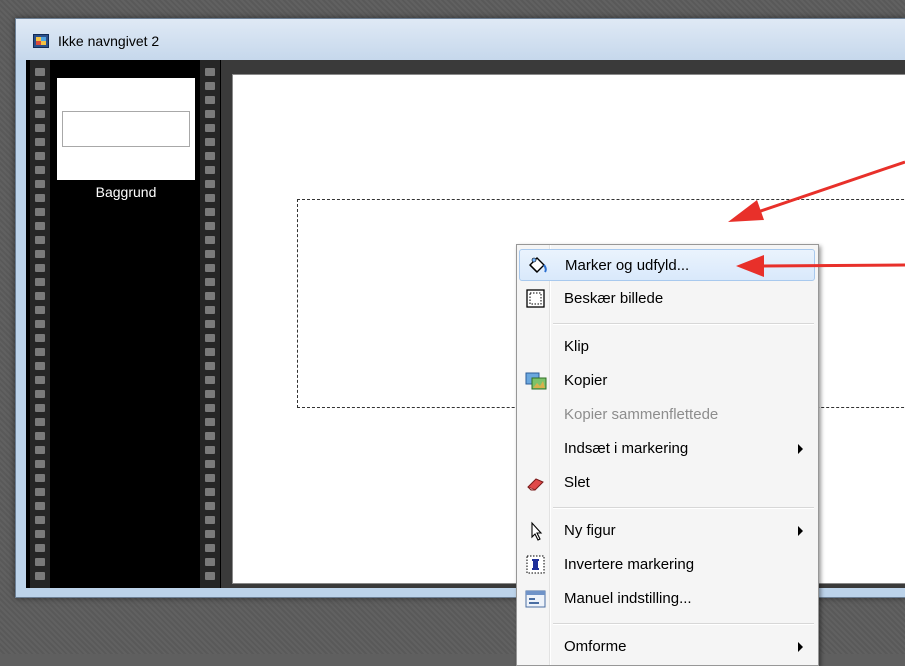  I want to click on annotation-overlay, so click(816, 218).